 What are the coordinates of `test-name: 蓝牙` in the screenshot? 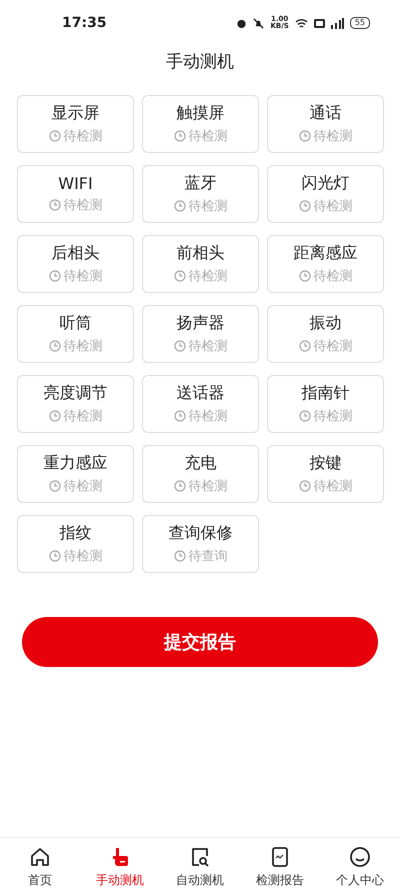 It's located at (200, 183).